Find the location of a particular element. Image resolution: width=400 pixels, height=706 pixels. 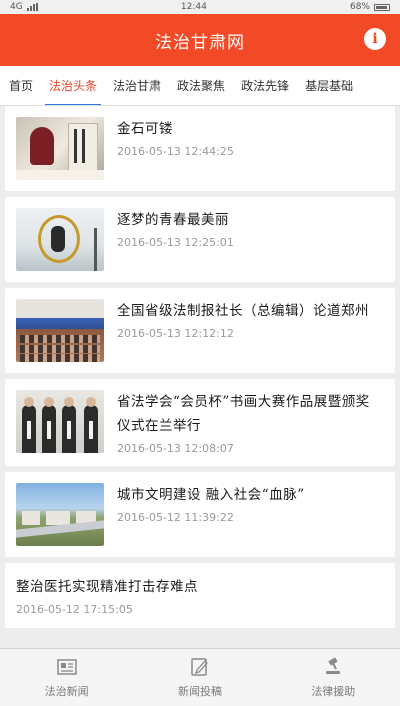

edit-icon is located at coordinates (199, 666).